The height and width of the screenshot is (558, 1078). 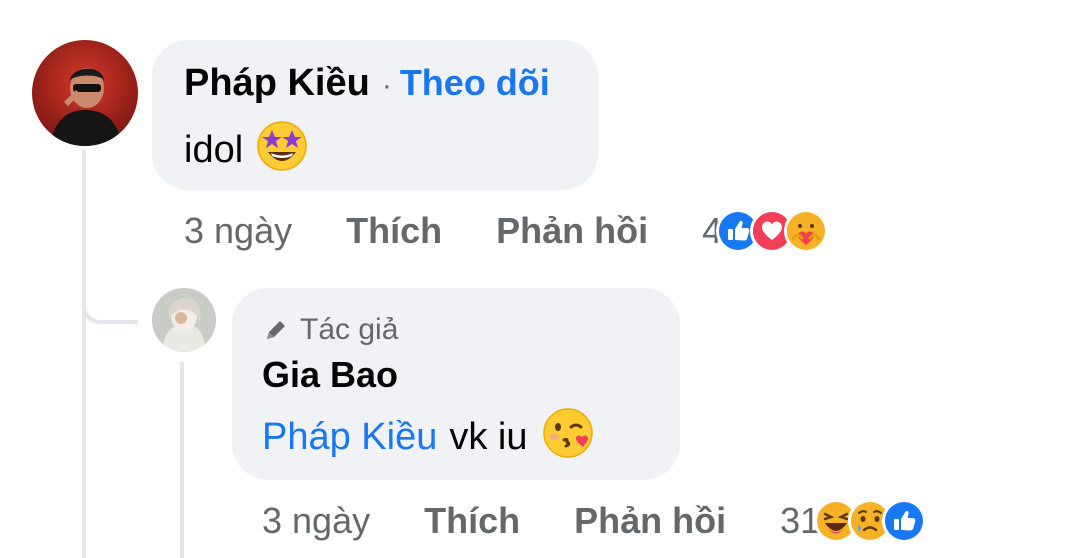 What do you see at coordinates (184, 320) in the screenshot?
I see `reply-avatar` at bounding box center [184, 320].